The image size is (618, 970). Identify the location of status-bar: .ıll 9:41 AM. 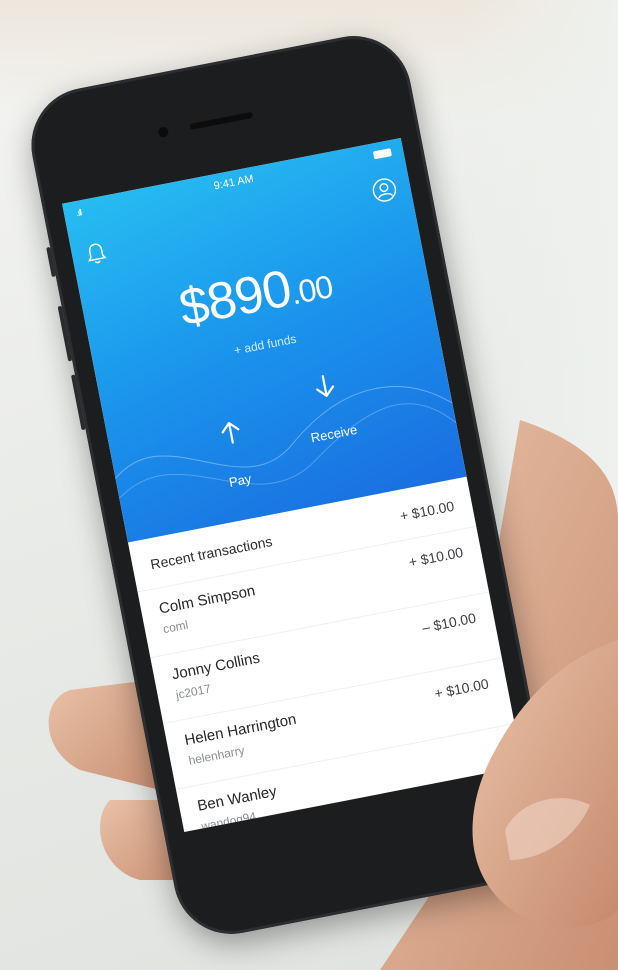
(233, 182).